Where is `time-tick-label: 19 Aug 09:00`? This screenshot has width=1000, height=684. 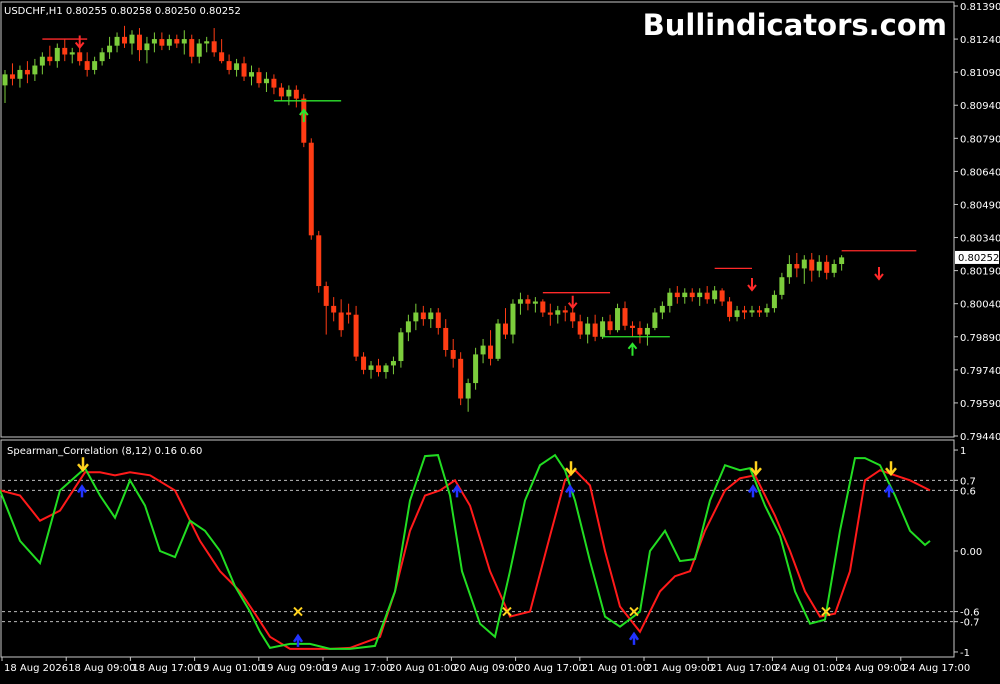 time-tick-label: 19 Aug 09:00 is located at coordinates (294, 668).